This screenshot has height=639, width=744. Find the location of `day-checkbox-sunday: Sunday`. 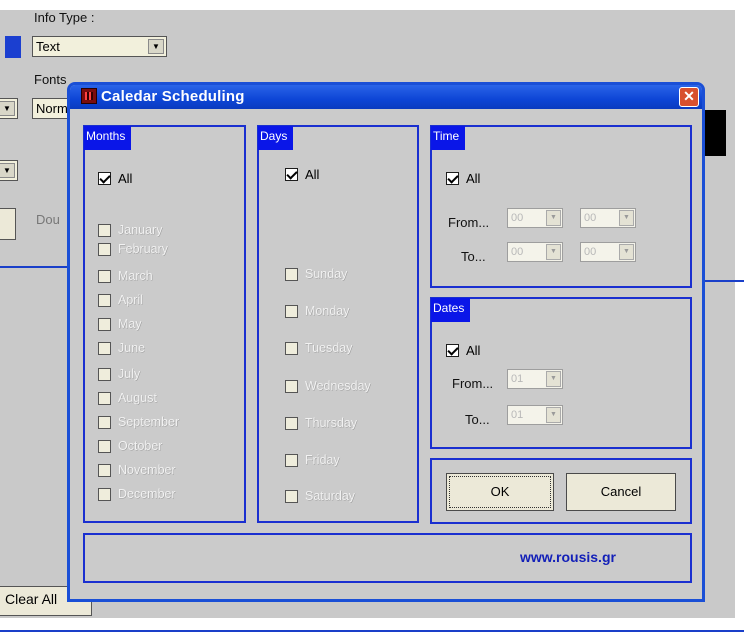

day-checkbox-sunday: Sunday is located at coordinates (316, 274).